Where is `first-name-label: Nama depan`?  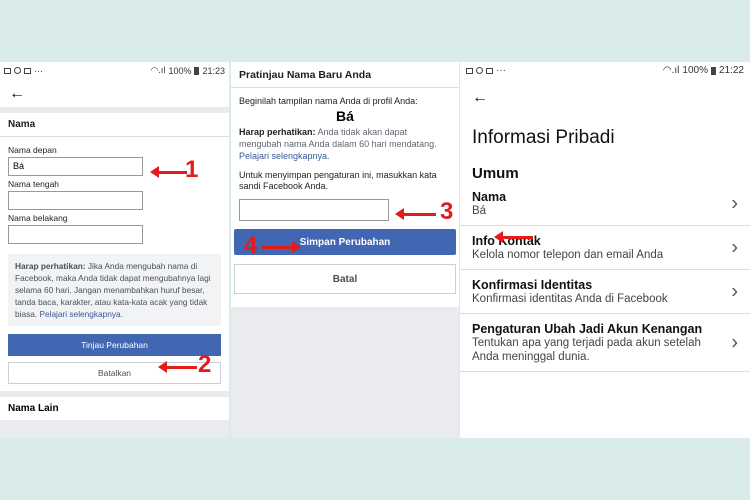
first-name-label: Nama depan is located at coordinates (32, 150).